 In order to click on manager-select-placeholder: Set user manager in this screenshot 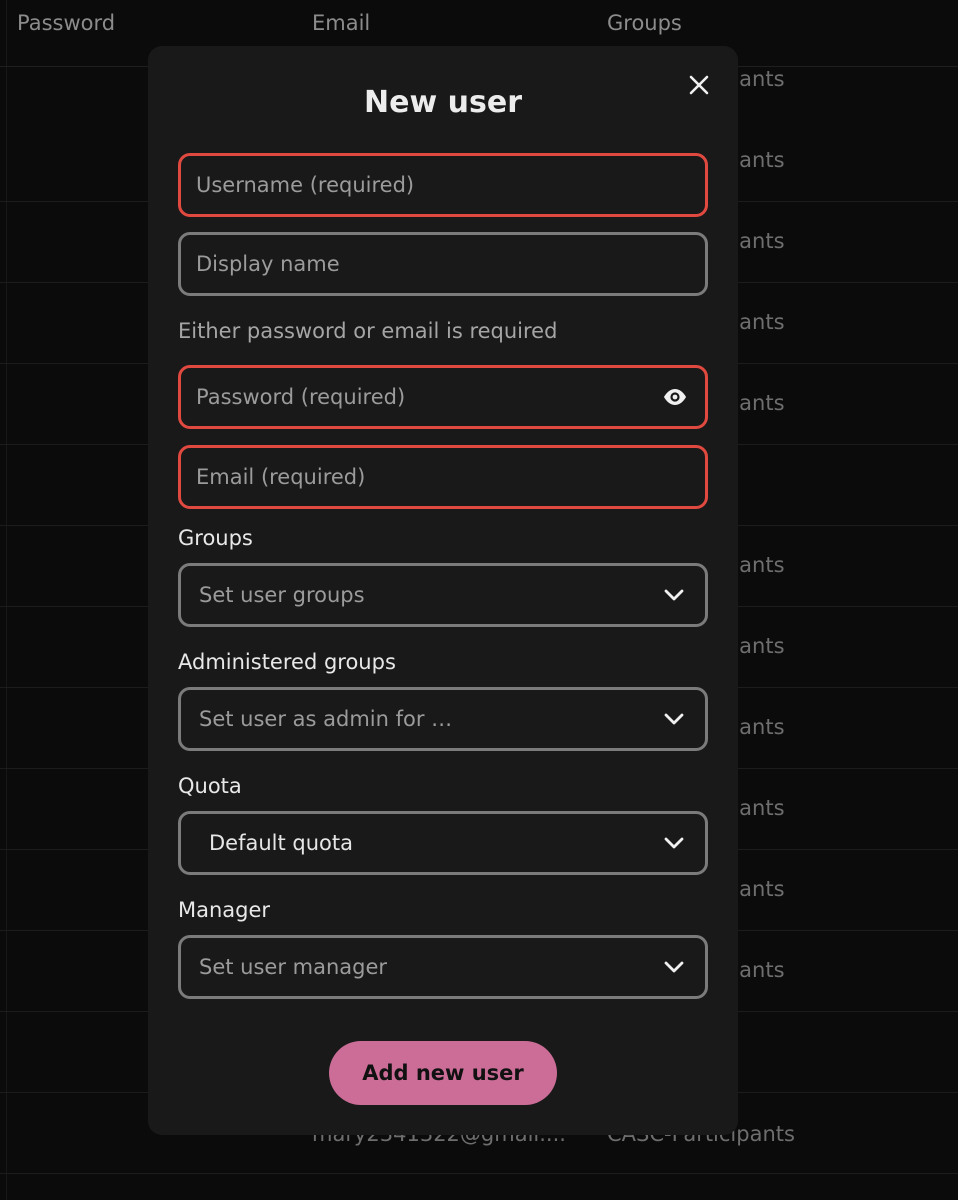, I will do `click(293, 967)`.